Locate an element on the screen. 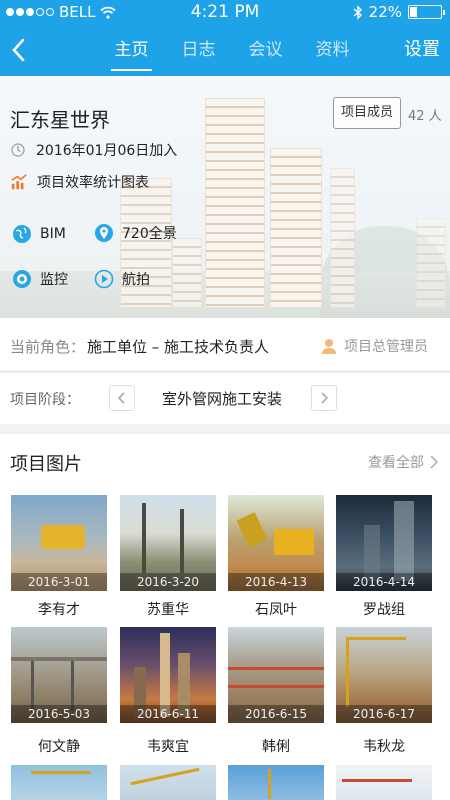 The height and width of the screenshot is (800, 450). play-icon is located at coordinates (104, 279).